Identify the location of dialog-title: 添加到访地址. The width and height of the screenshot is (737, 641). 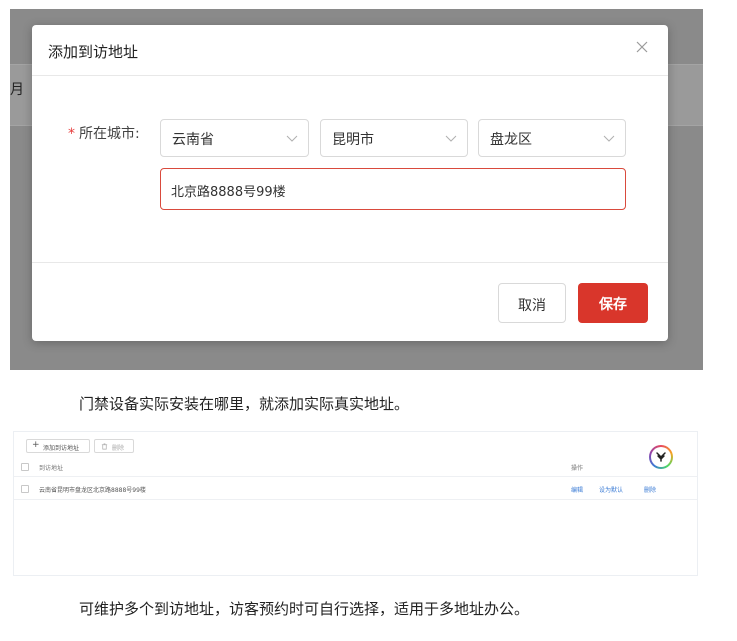
(93, 52).